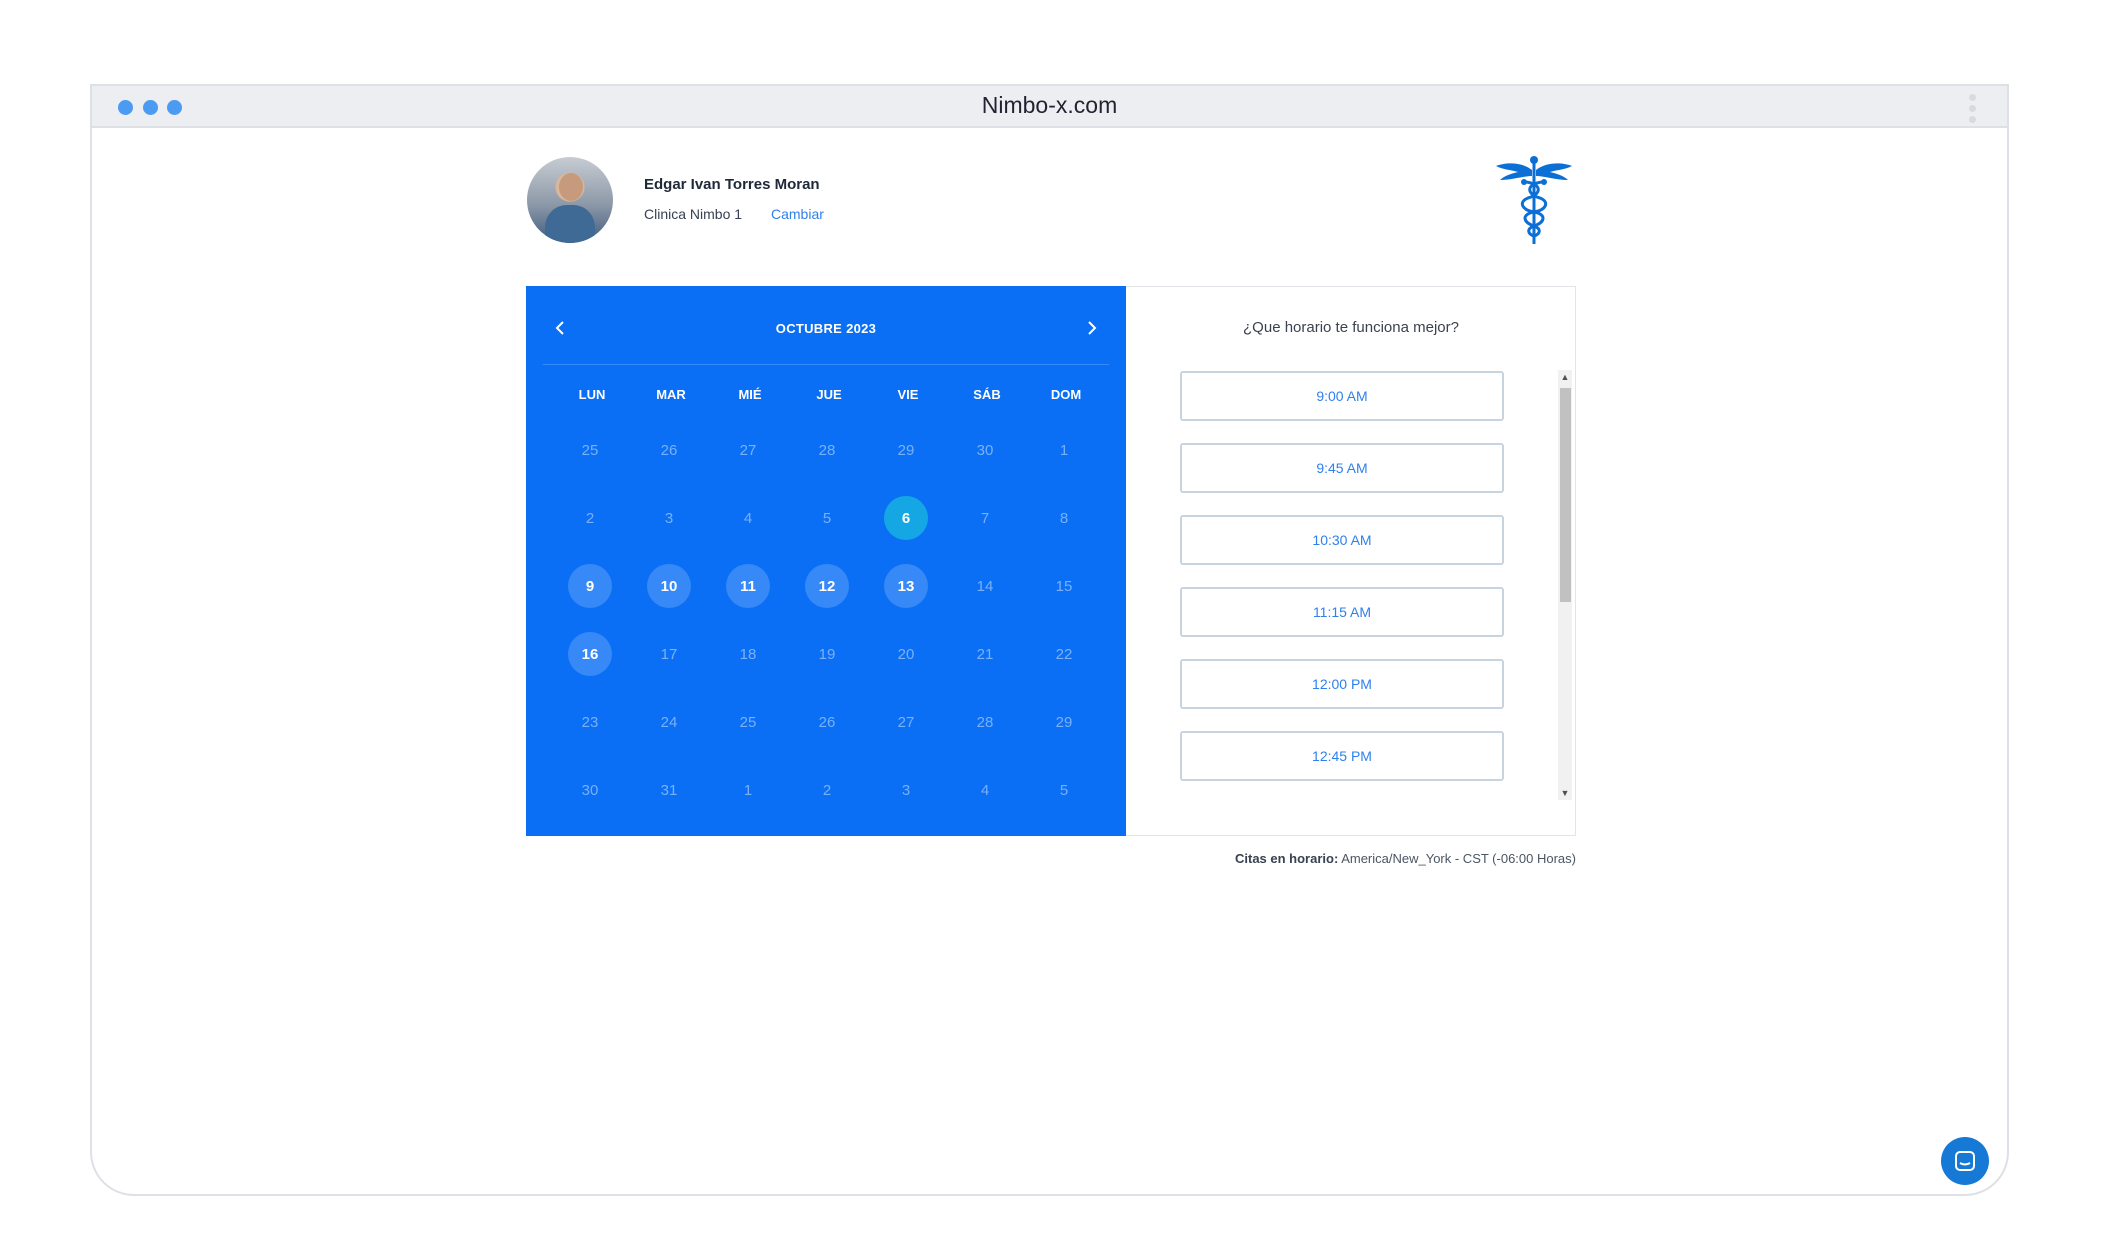  What do you see at coordinates (669, 654) in the screenshot?
I see `calendar-day-unavailable: 17` at bounding box center [669, 654].